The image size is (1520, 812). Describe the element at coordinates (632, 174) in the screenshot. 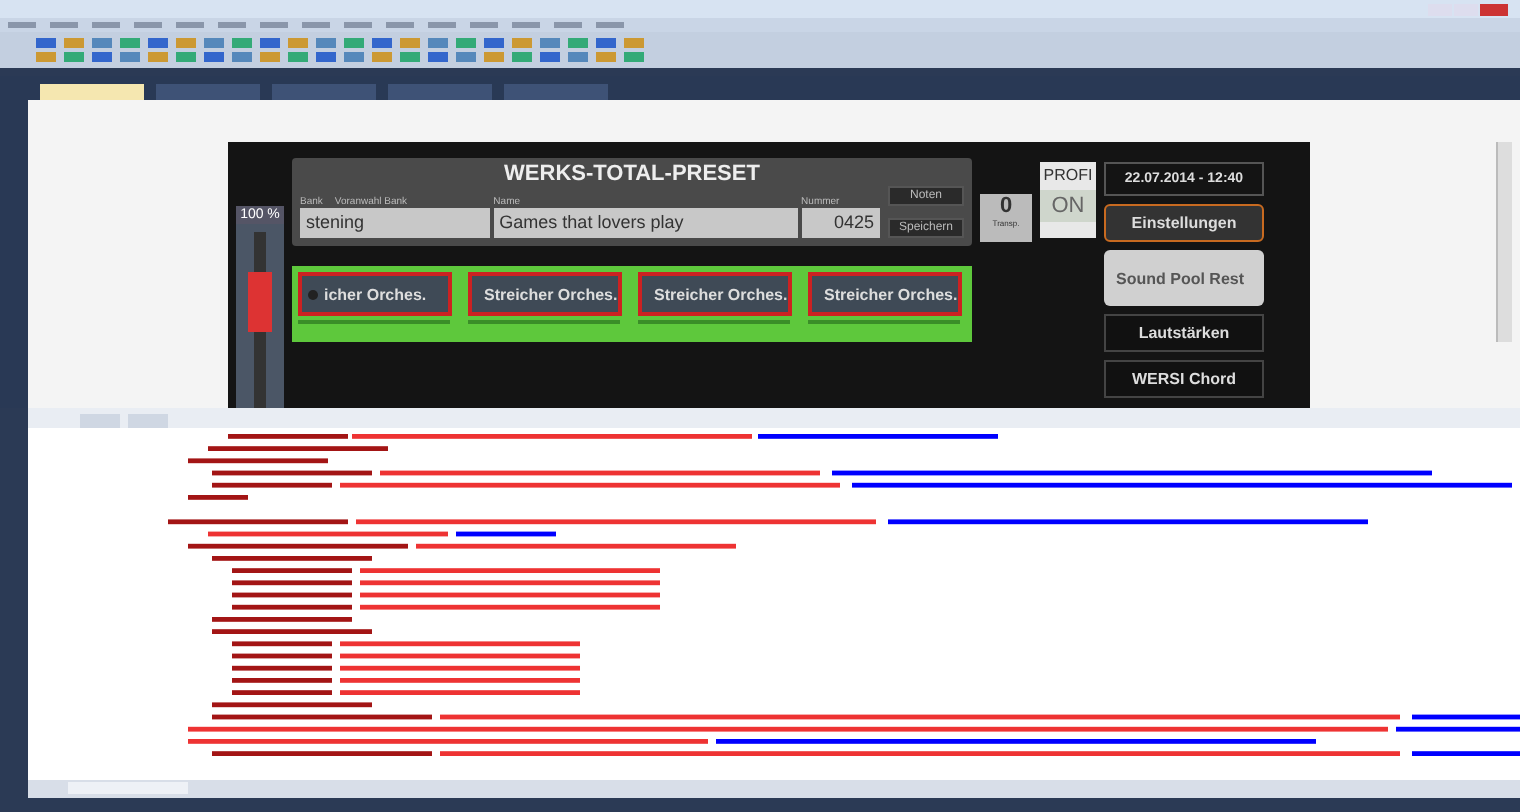

I see `preset-title: WERKS-TOTAL-PRESET` at that location.